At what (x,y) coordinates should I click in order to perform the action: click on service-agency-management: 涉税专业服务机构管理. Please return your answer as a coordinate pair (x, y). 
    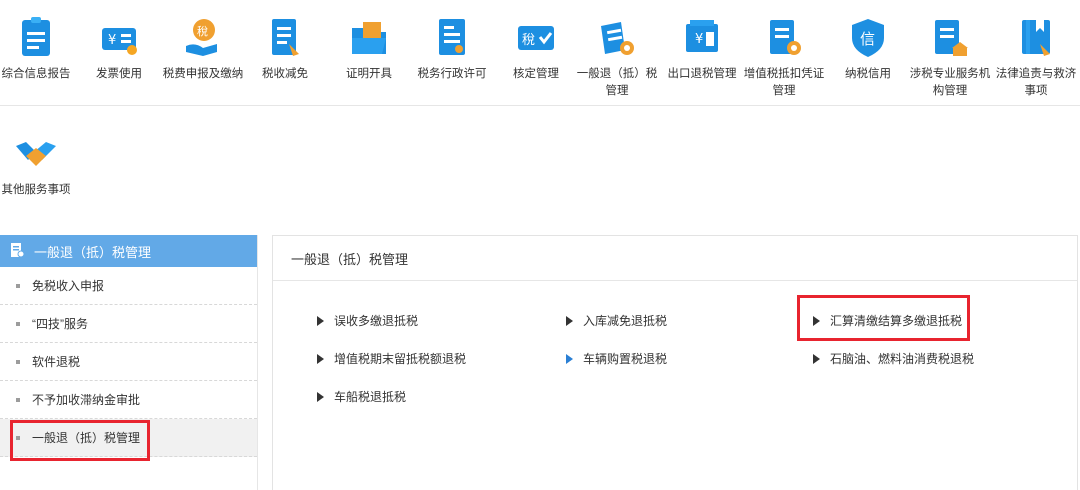
    Looking at the image, I should click on (950, 58).